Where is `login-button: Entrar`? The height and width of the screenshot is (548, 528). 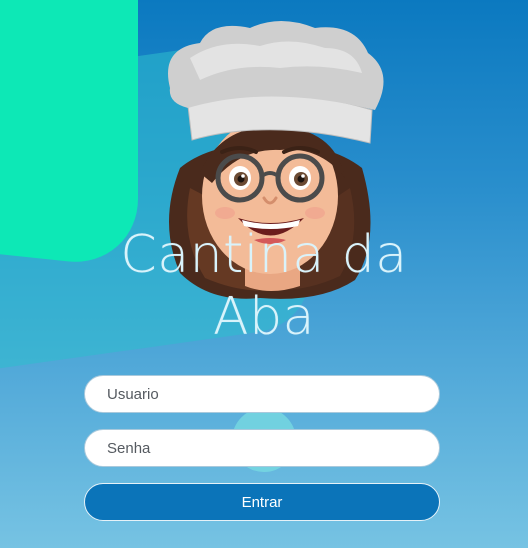 login-button: Entrar is located at coordinates (262, 502).